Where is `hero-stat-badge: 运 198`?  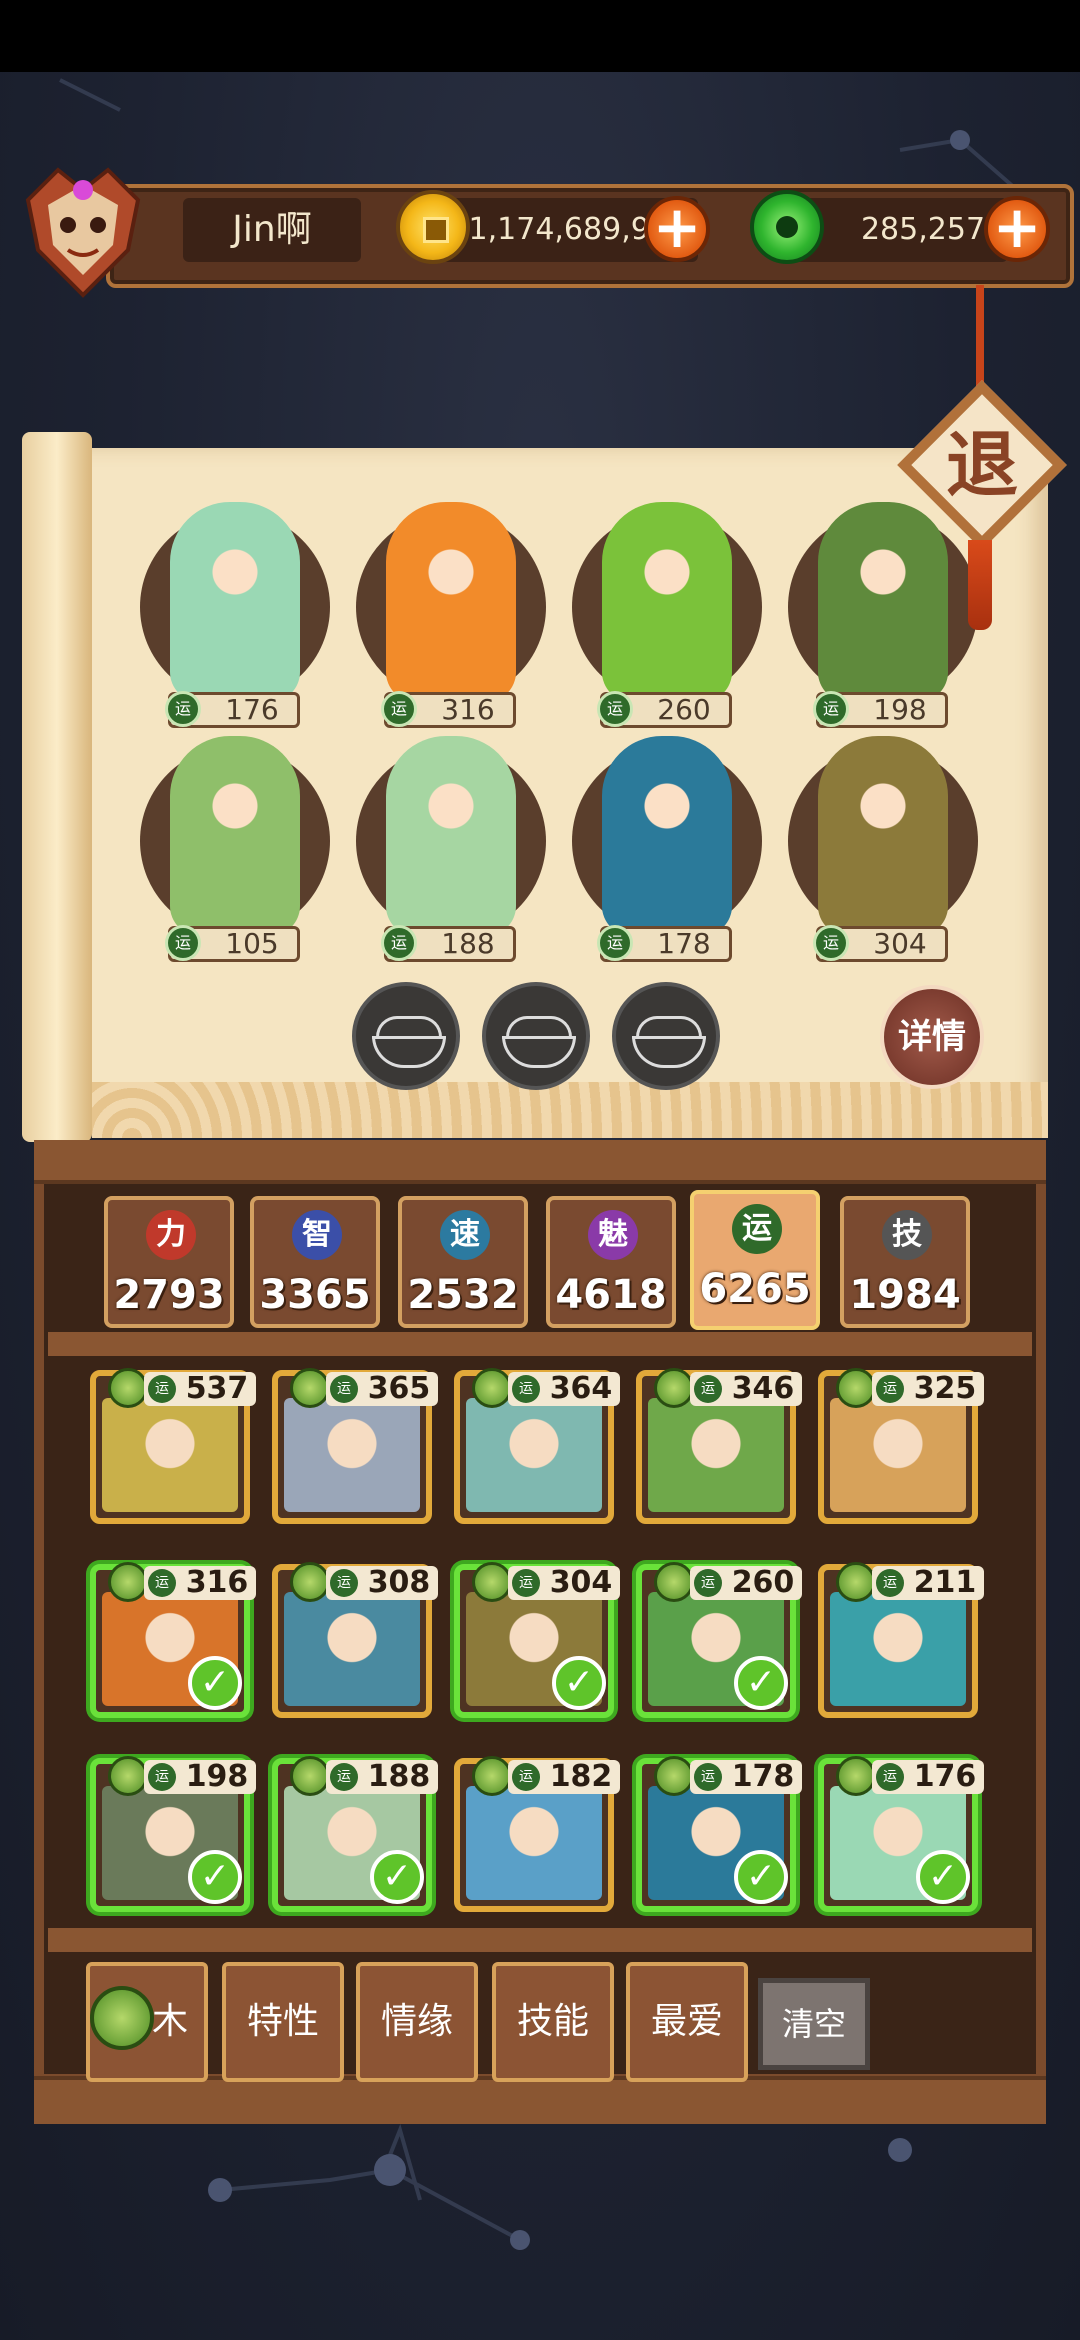 hero-stat-badge: 运 198 is located at coordinates (880, 709).